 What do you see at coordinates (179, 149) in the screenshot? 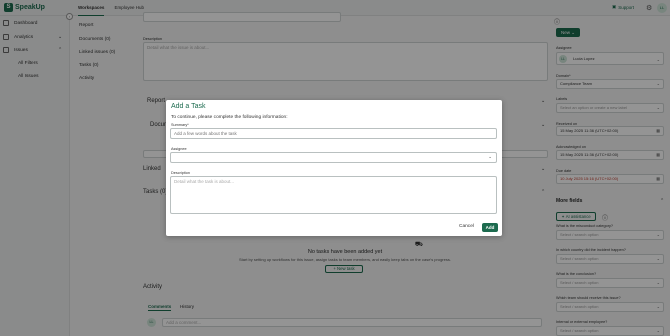
I see `assignee-label: Assignee` at bounding box center [179, 149].